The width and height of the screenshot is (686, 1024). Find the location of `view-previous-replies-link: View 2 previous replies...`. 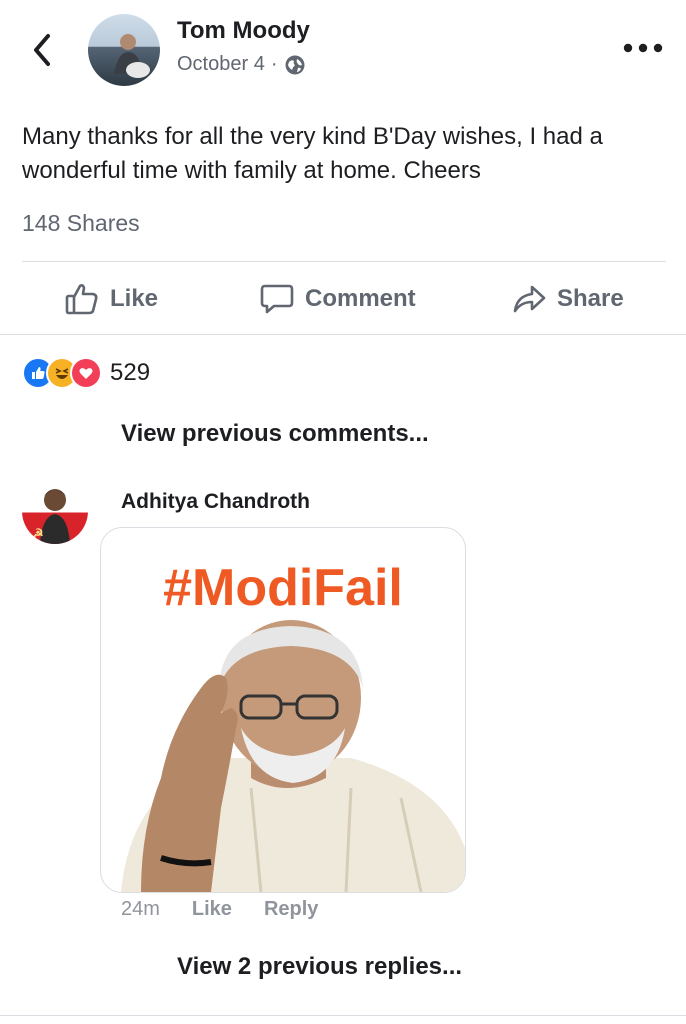

view-previous-replies-link: View 2 previous replies... is located at coordinates (319, 967).